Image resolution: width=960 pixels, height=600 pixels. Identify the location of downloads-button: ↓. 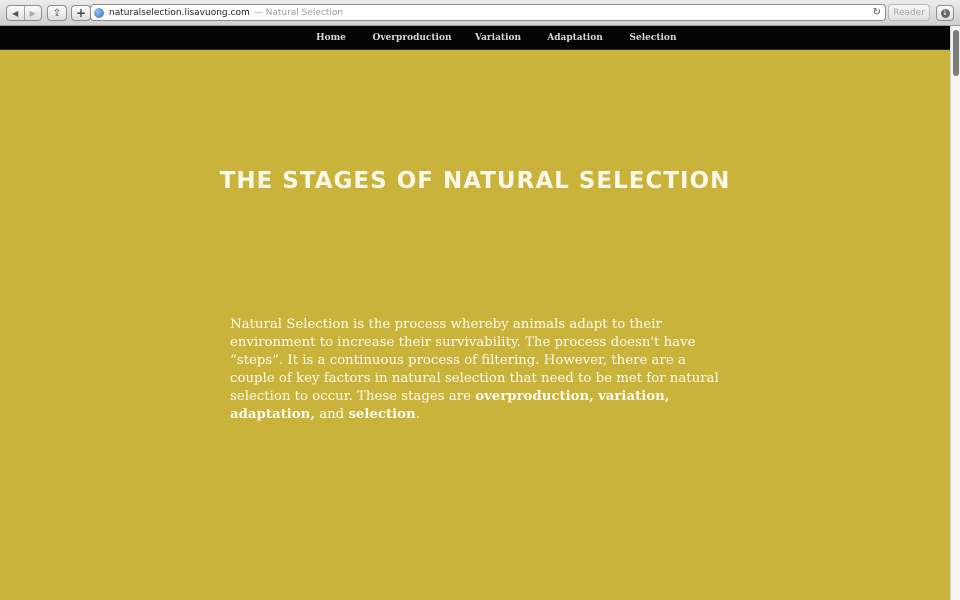
(945, 13).